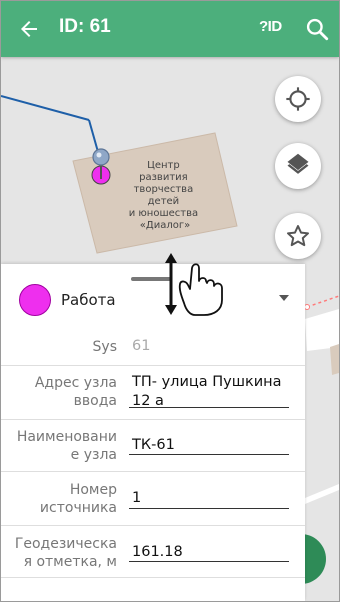  What do you see at coordinates (66, 446) in the screenshot?
I see `field-label: Наименование узла` at bounding box center [66, 446].